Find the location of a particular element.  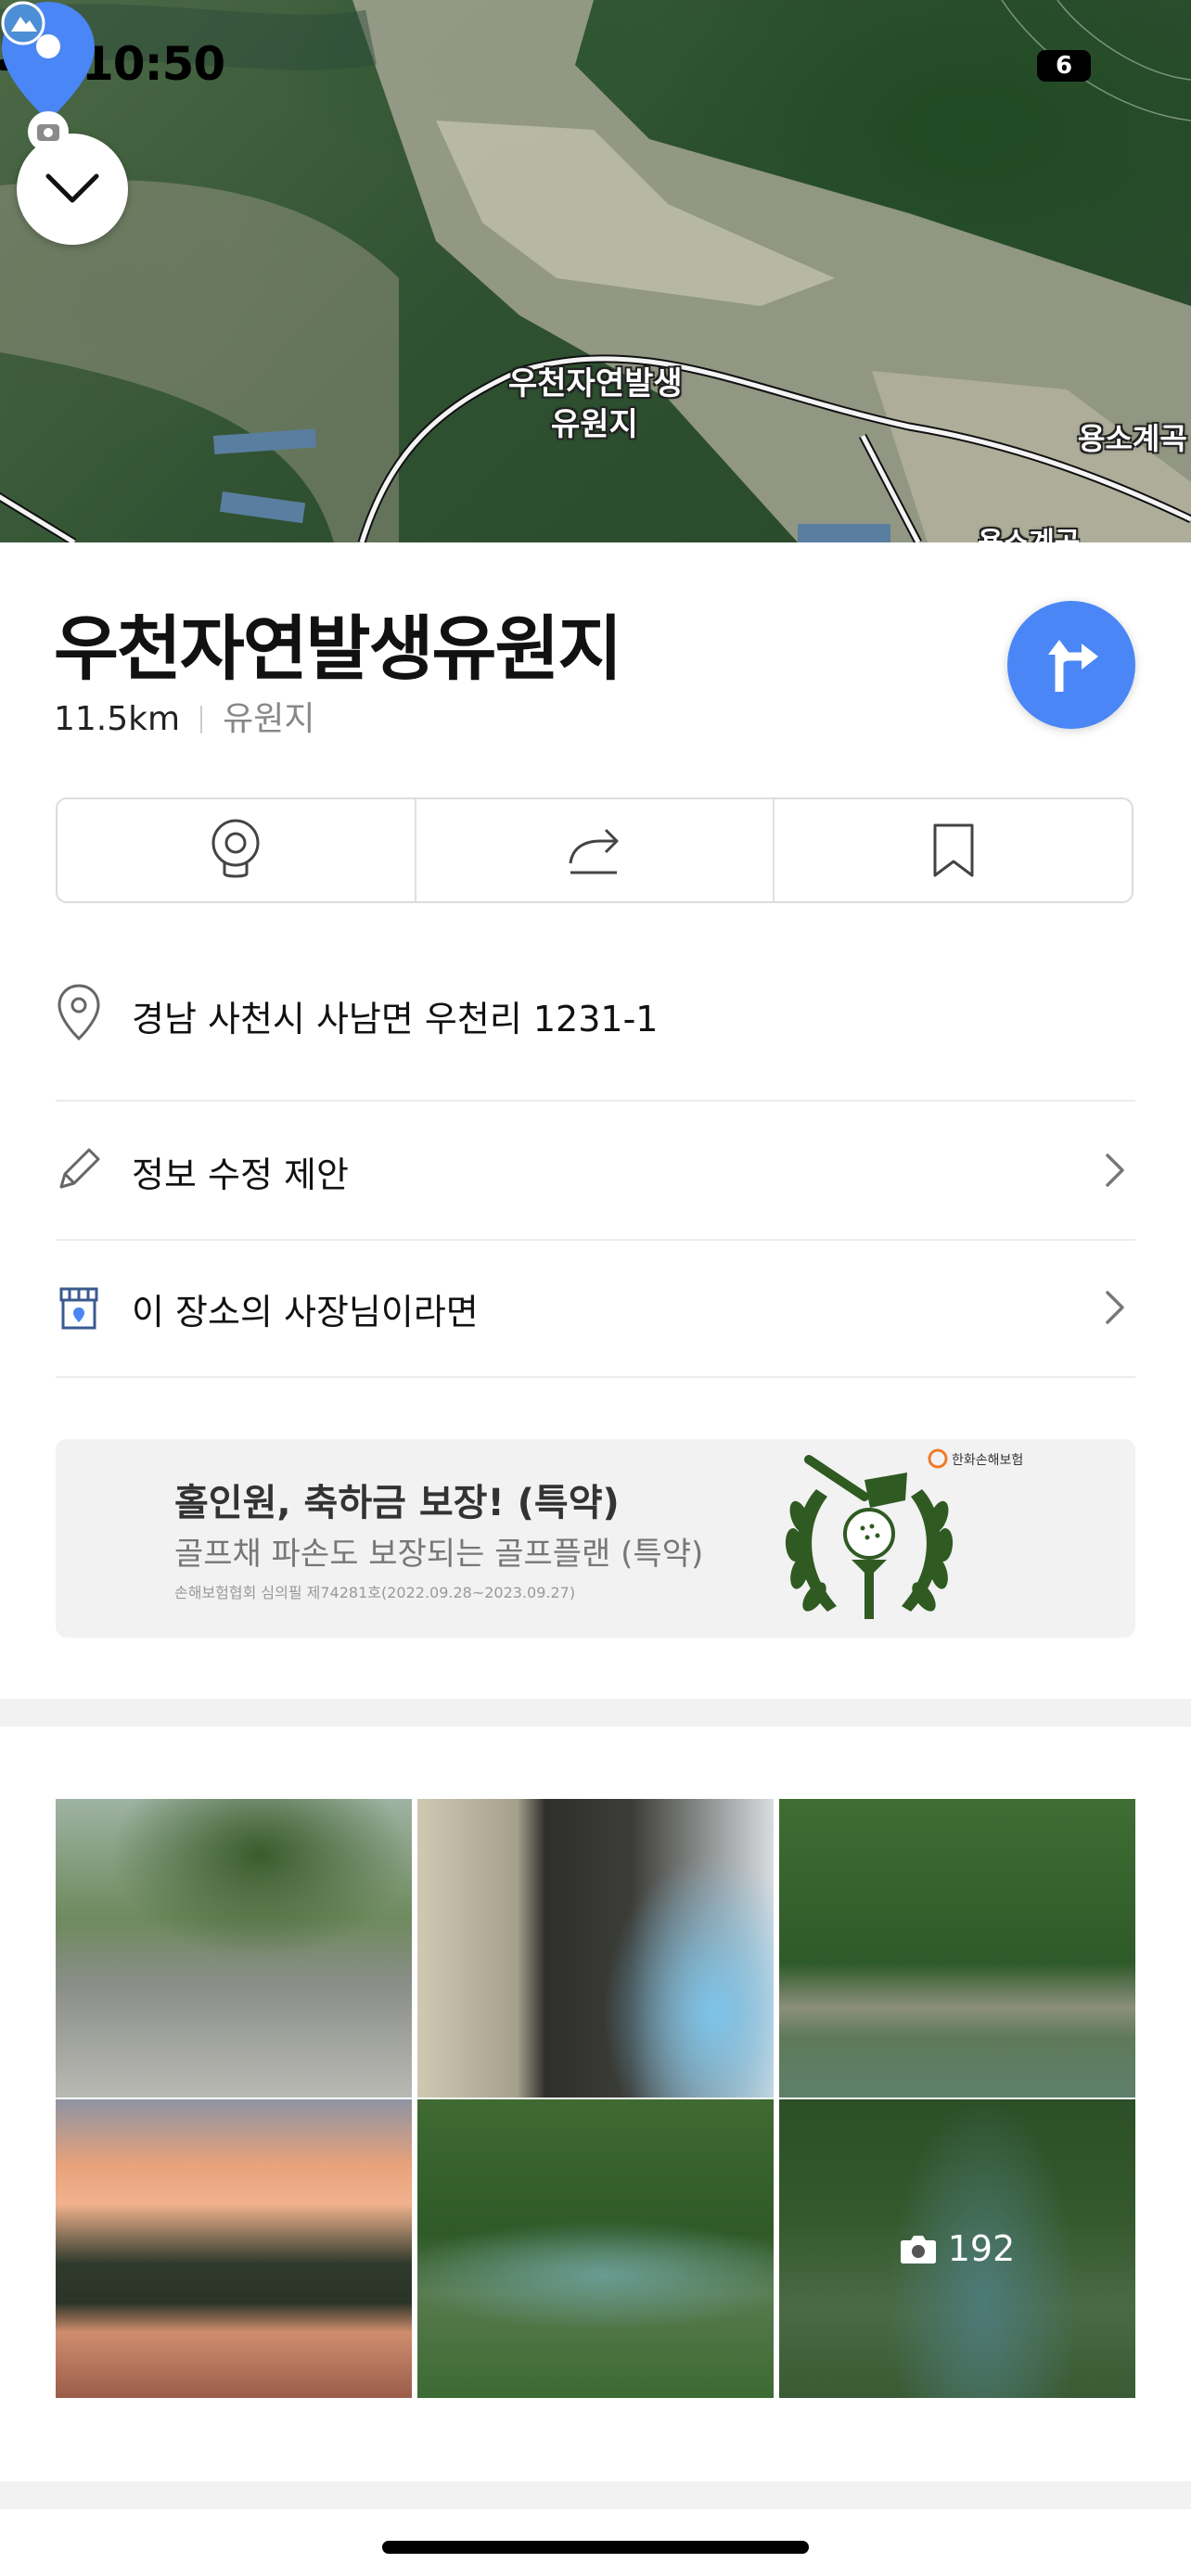

golf-emblem-icon is located at coordinates (869, 1537).